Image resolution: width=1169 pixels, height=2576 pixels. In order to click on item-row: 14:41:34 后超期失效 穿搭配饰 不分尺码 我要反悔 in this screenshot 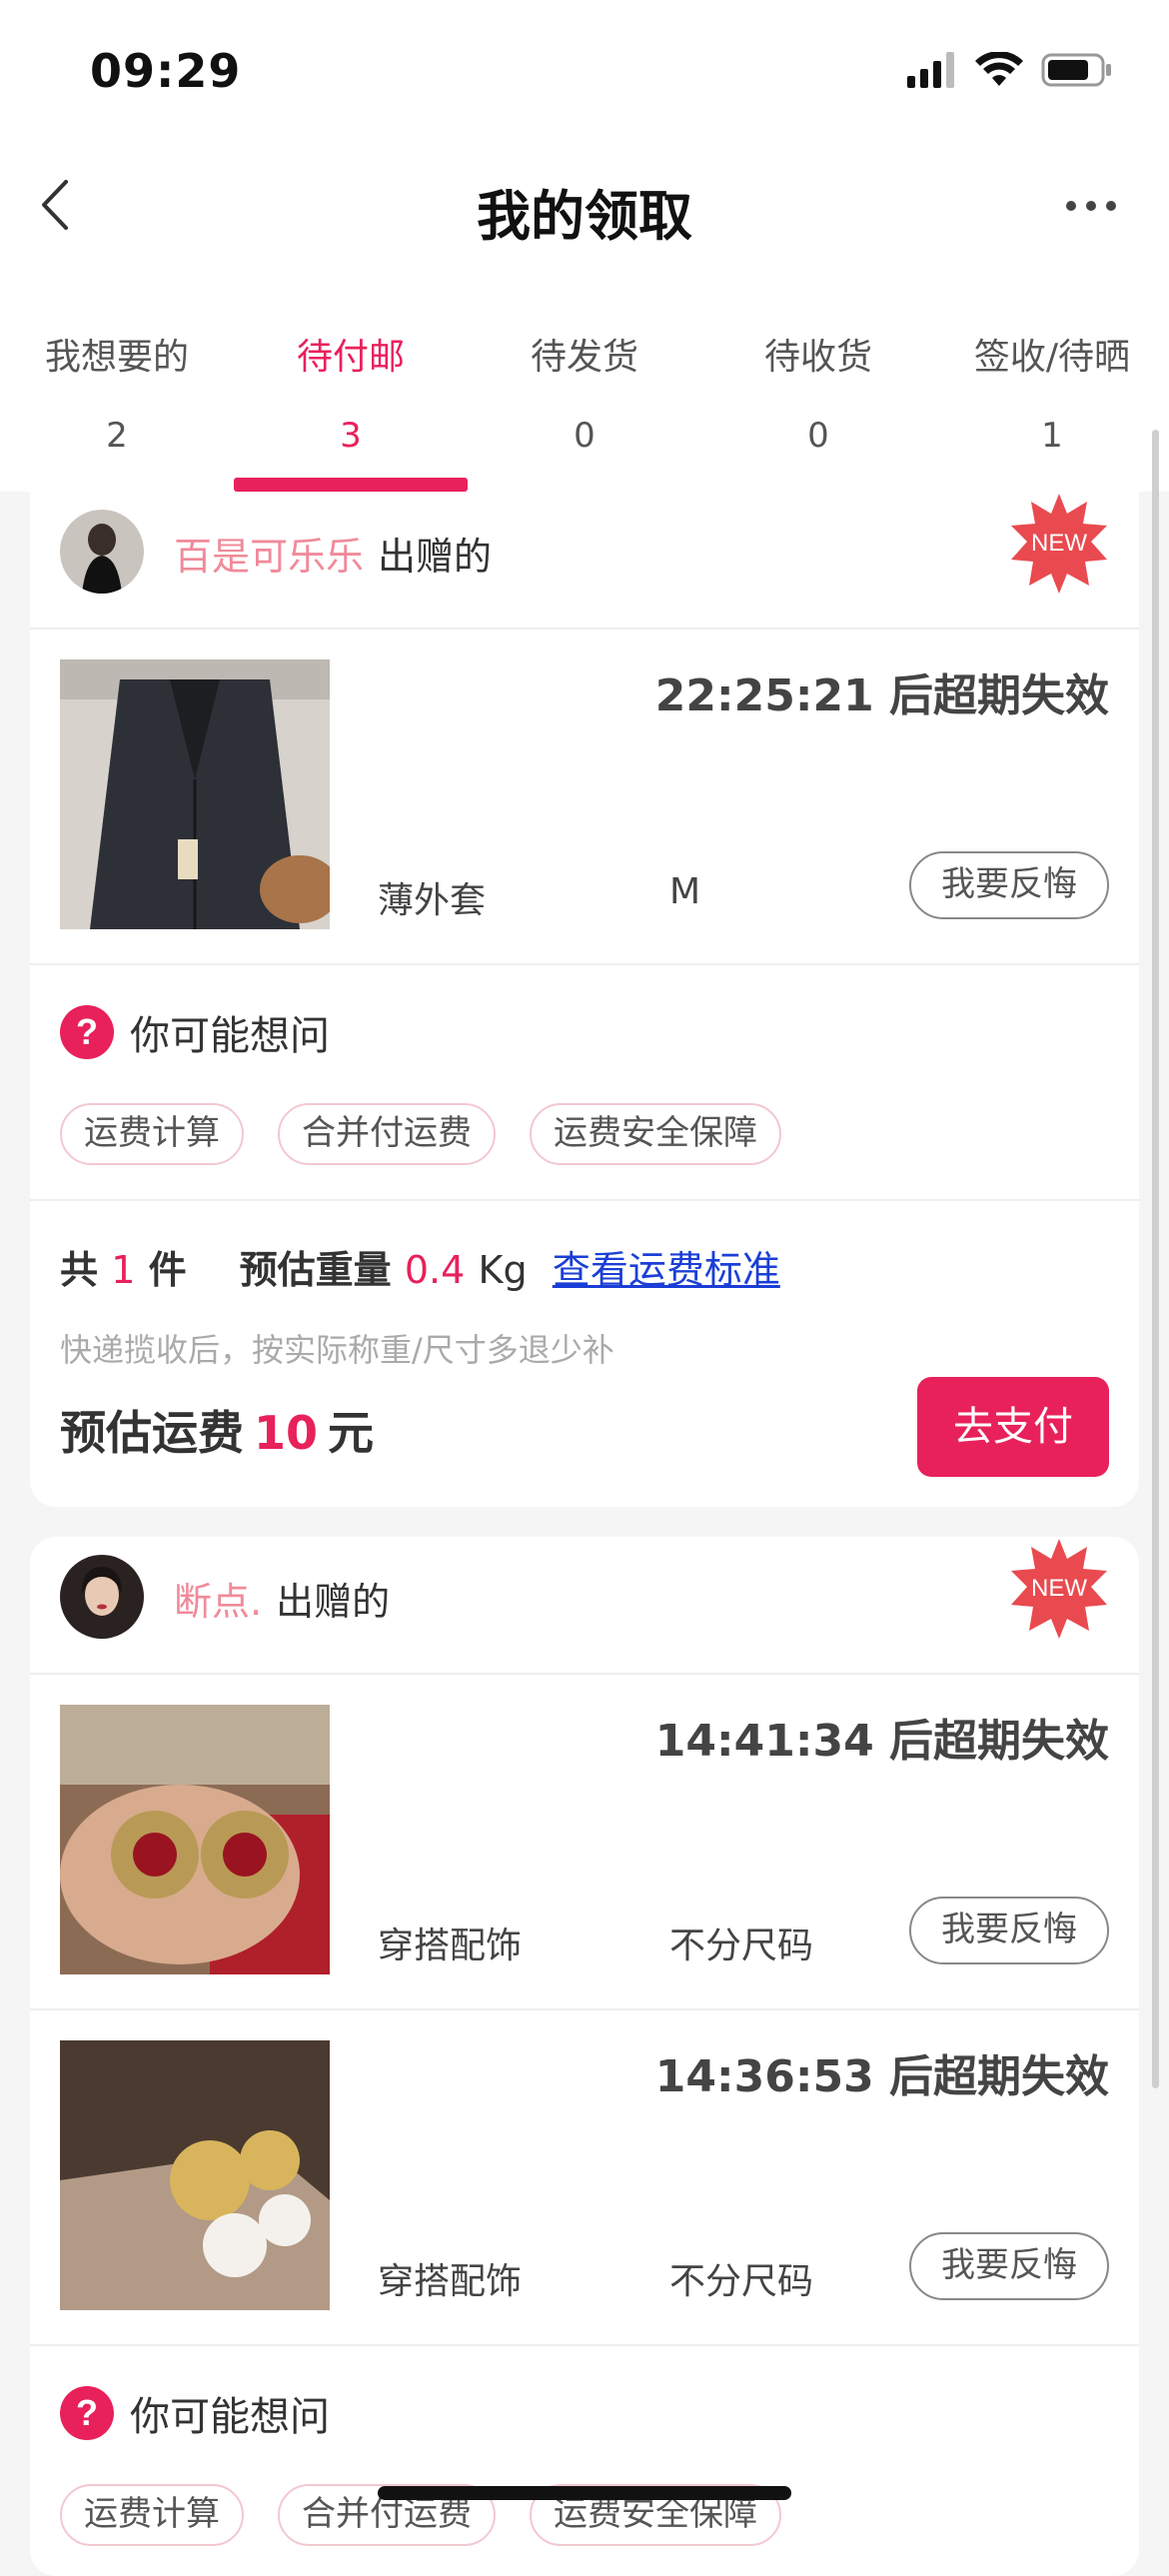, I will do `click(584, 1842)`.